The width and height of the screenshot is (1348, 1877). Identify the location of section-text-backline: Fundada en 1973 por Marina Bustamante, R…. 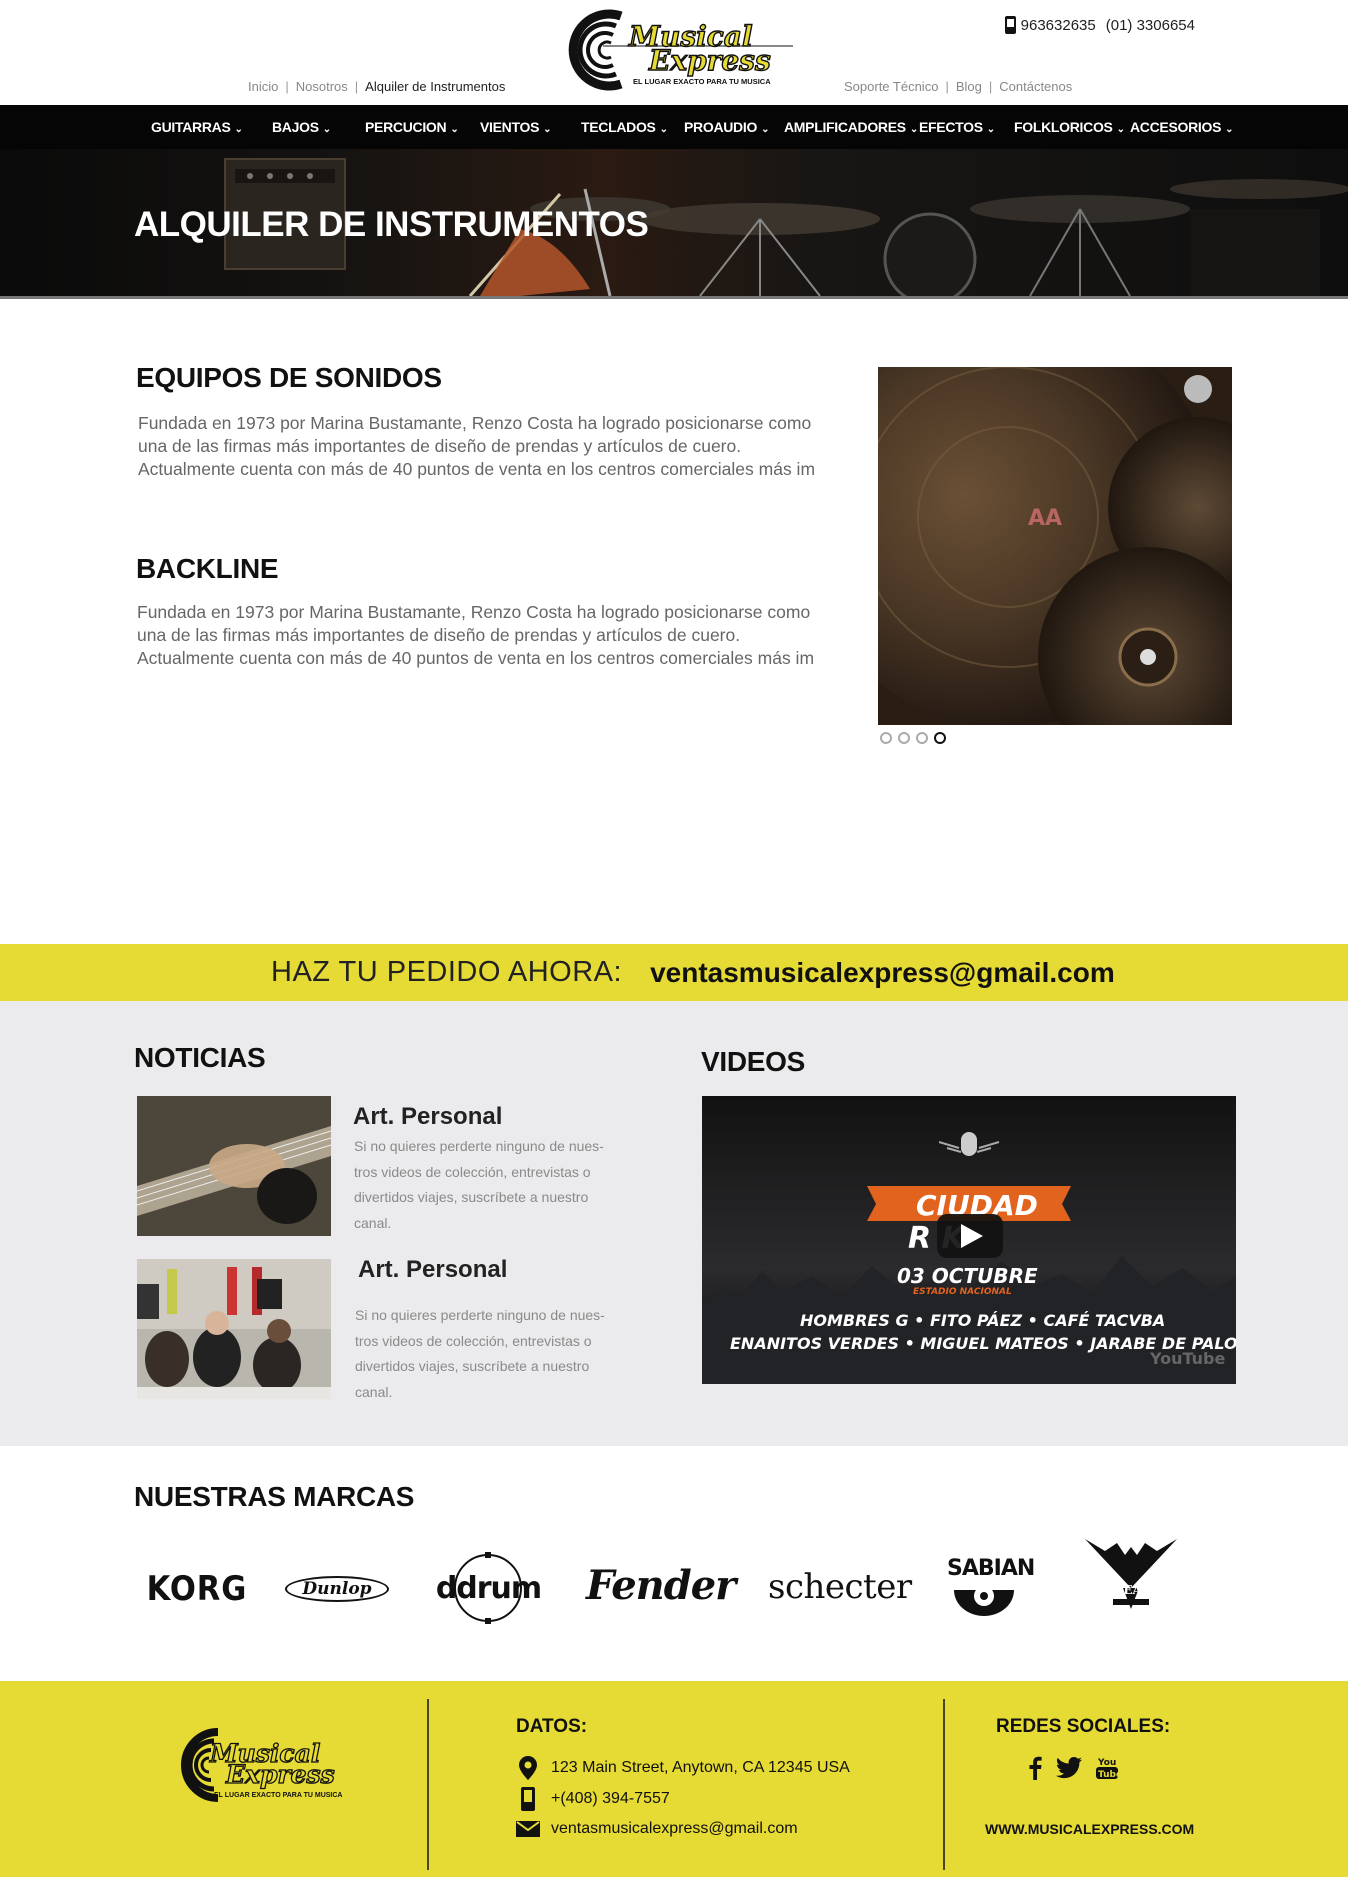
(476, 635).